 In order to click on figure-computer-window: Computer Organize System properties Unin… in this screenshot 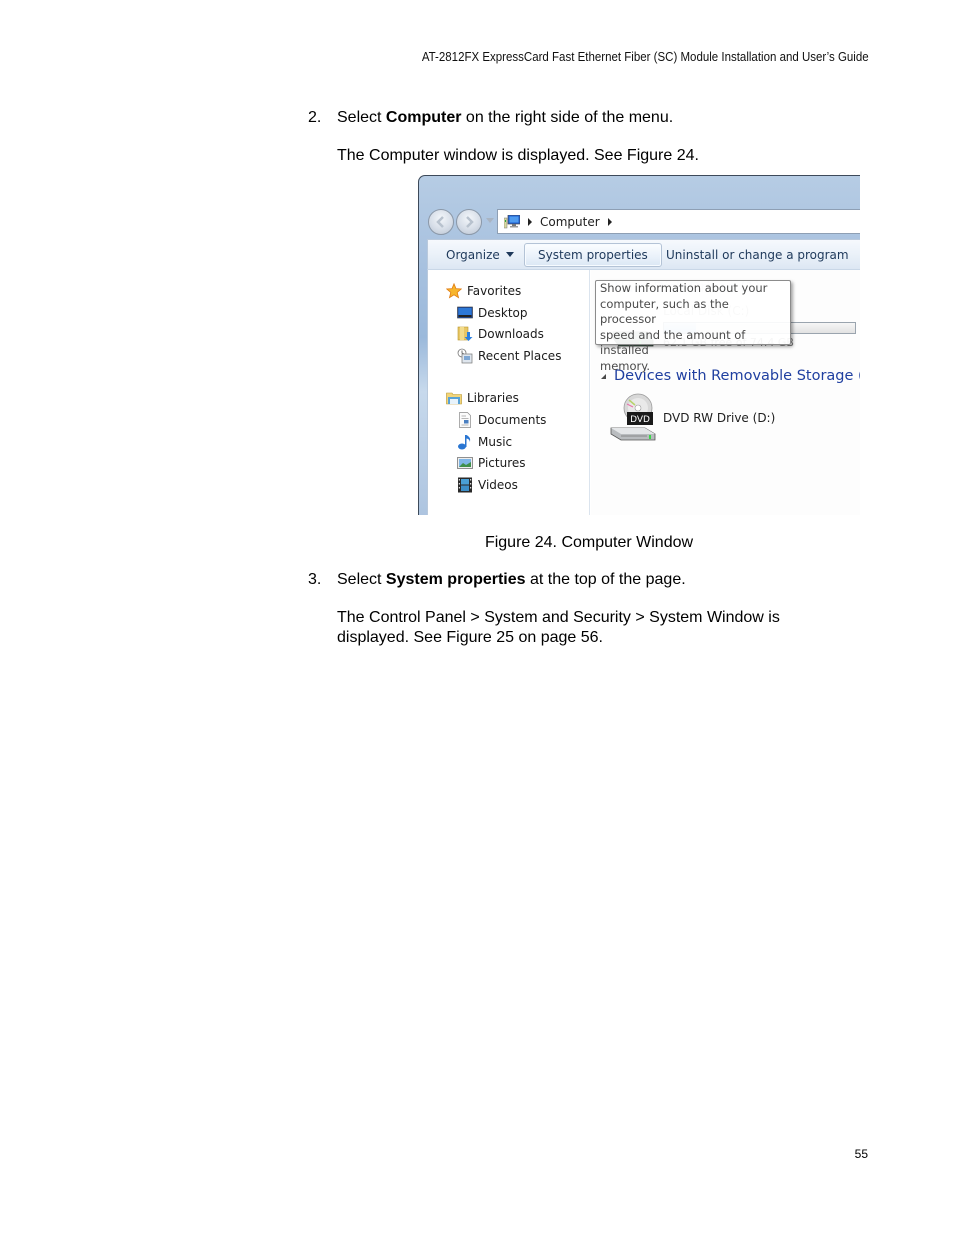, I will do `click(639, 345)`.